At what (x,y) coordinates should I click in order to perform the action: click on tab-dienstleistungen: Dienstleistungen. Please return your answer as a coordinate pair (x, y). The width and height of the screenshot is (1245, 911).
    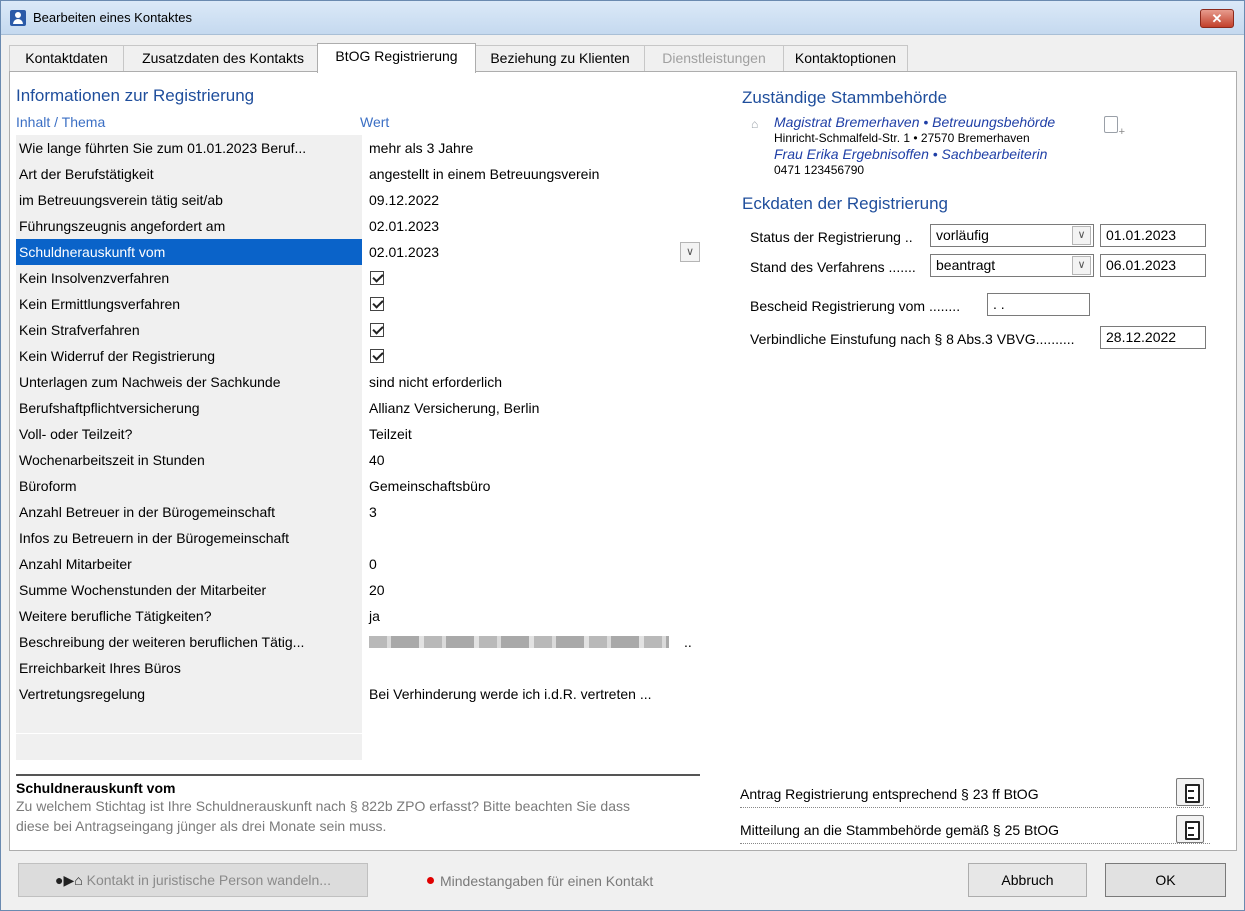
    Looking at the image, I should click on (714, 58).